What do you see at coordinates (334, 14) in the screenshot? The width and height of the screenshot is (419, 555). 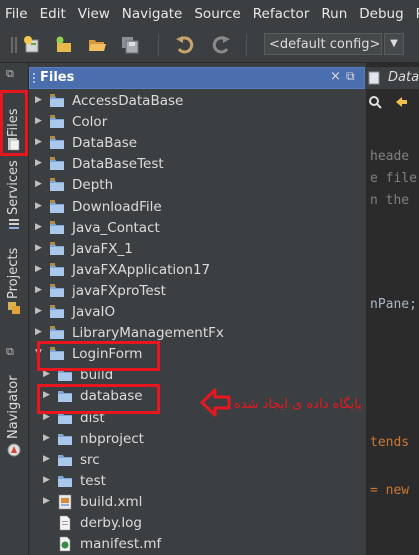 I see `menu-run: Run` at bounding box center [334, 14].